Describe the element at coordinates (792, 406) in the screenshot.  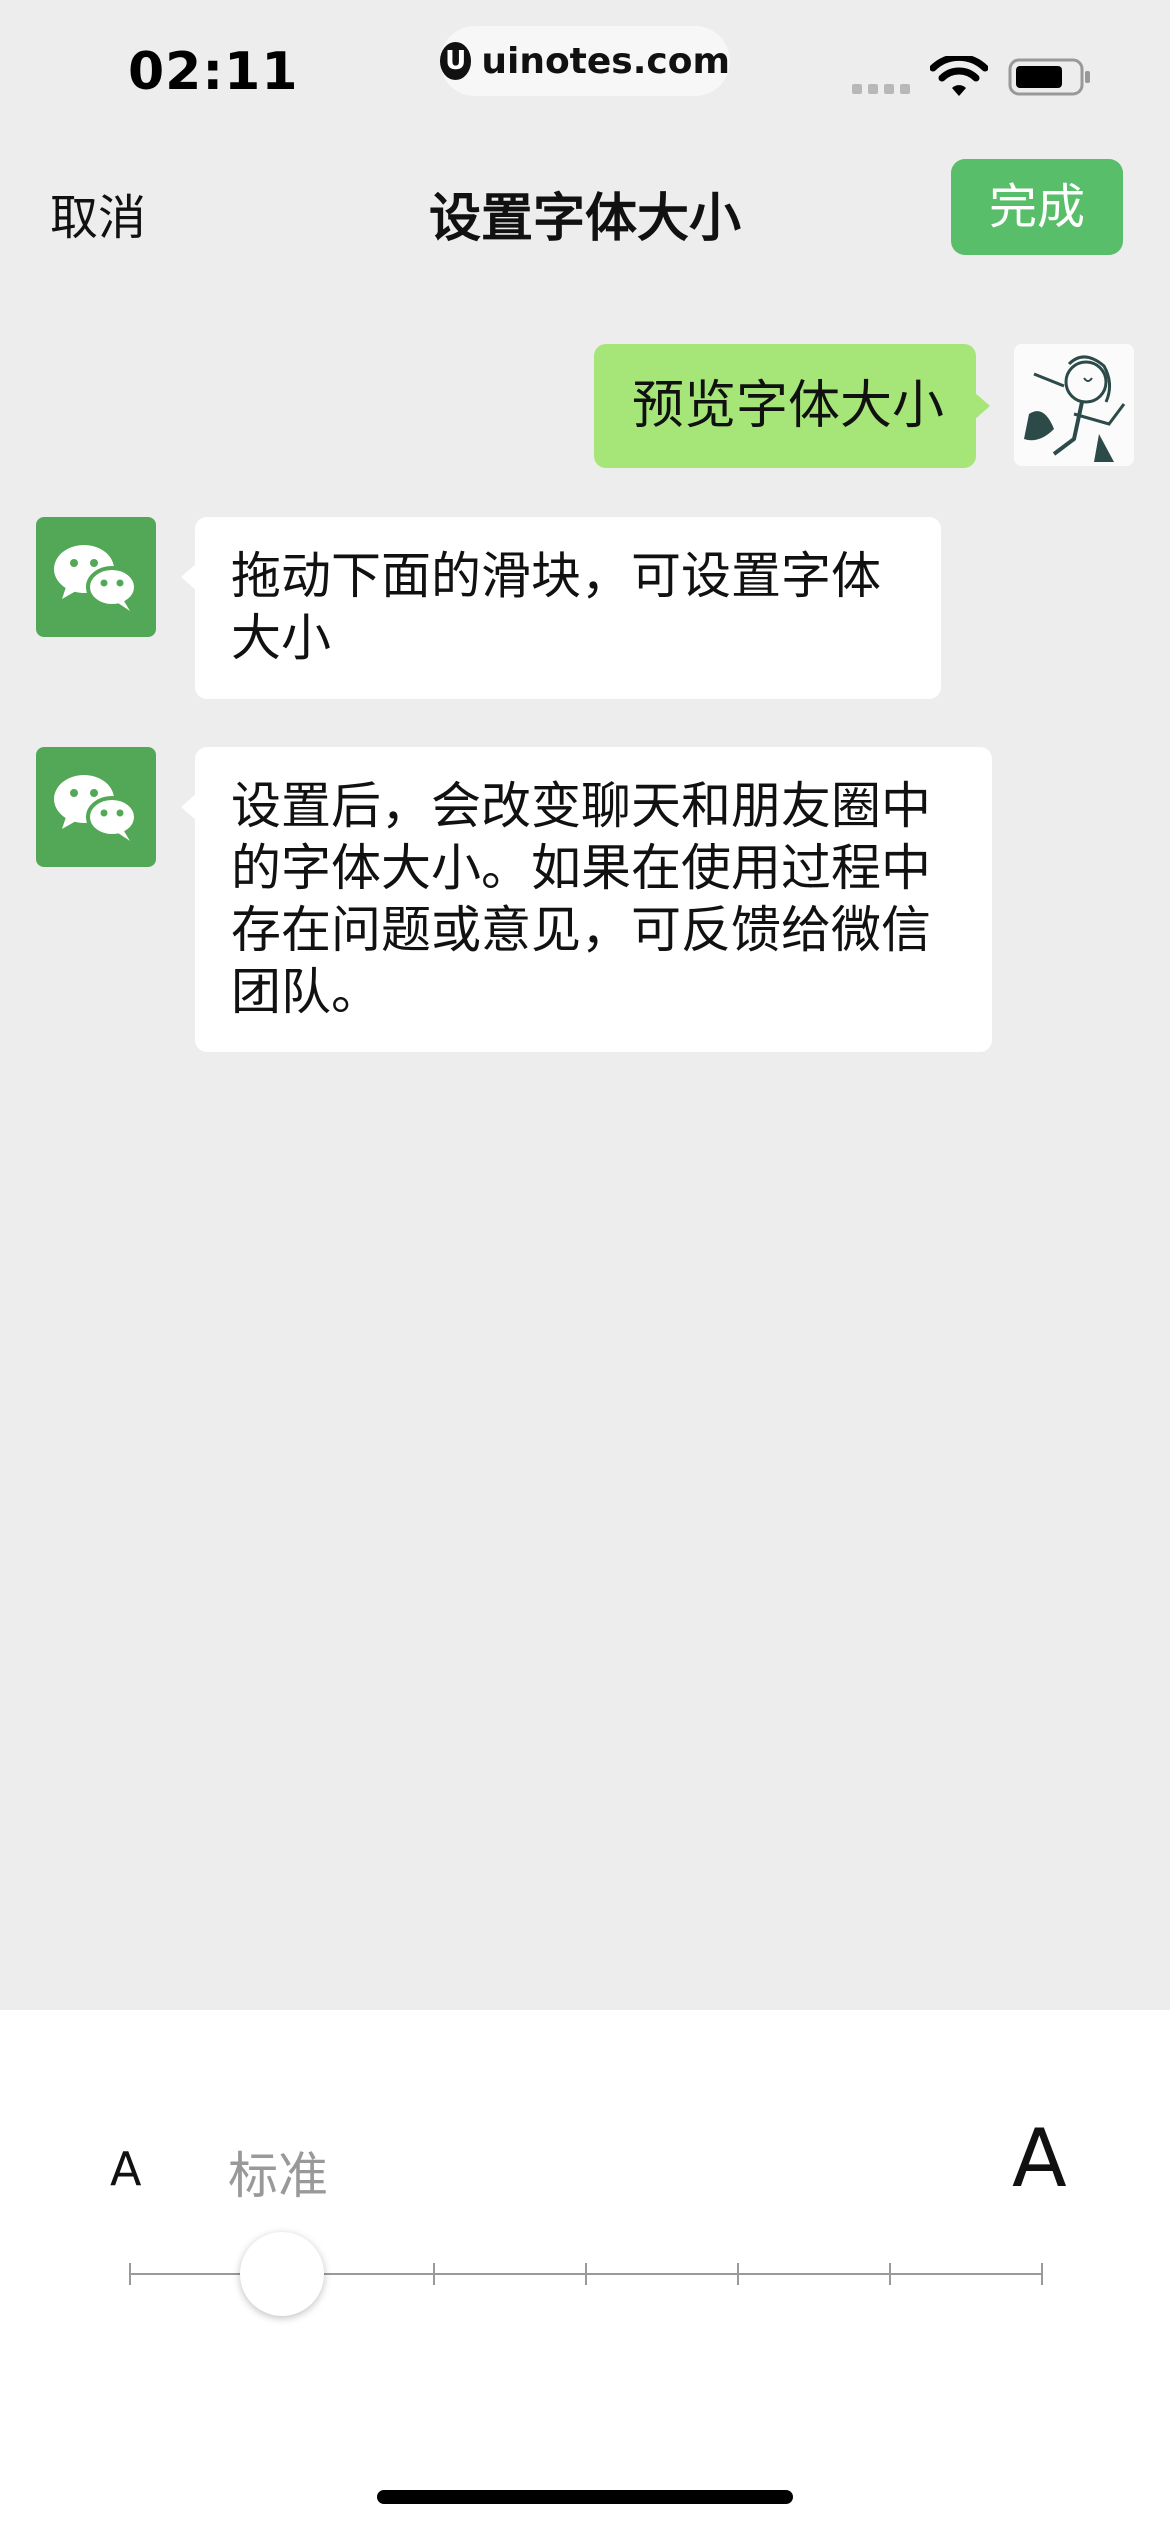
I see `outgoing-message-bubble: 预览字体大小` at that location.